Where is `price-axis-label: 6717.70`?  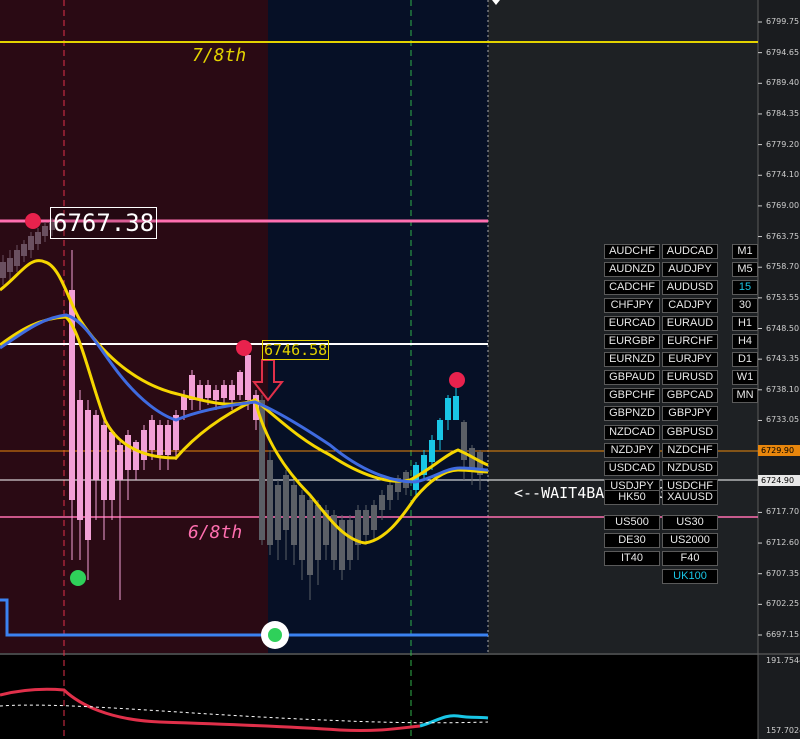
price-axis-label: 6717.70 is located at coordinates (783, 512).